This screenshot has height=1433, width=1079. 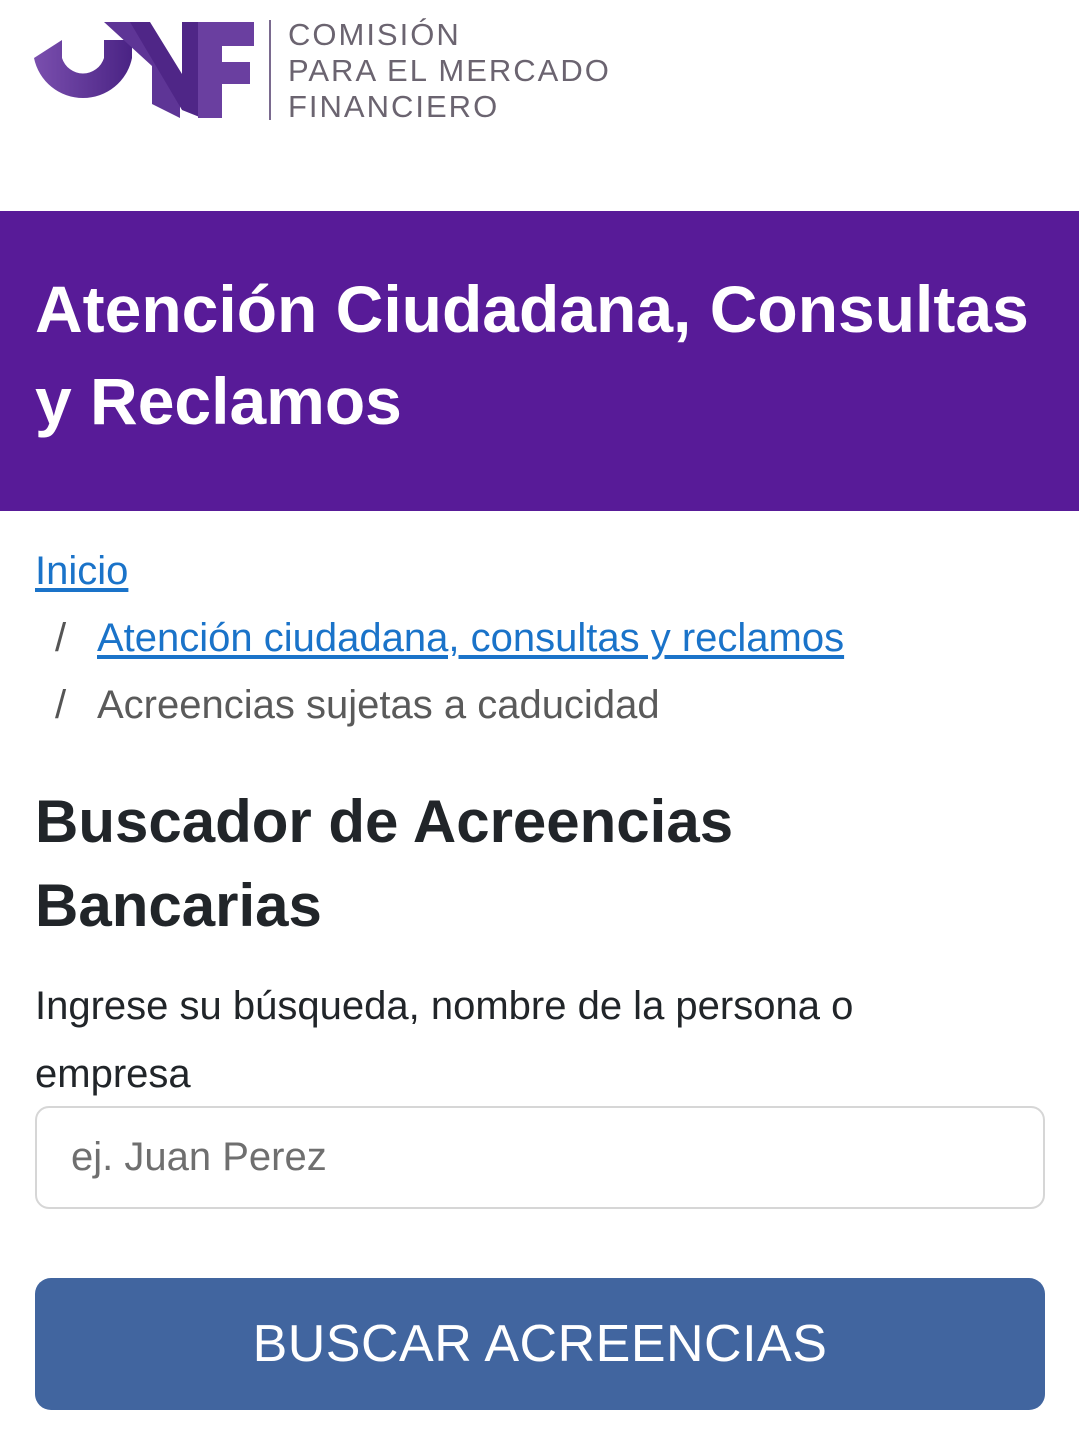 I want to click on breadcrumb-current: Acreencias sujetas a caducidad, so click(x=378, y=705).